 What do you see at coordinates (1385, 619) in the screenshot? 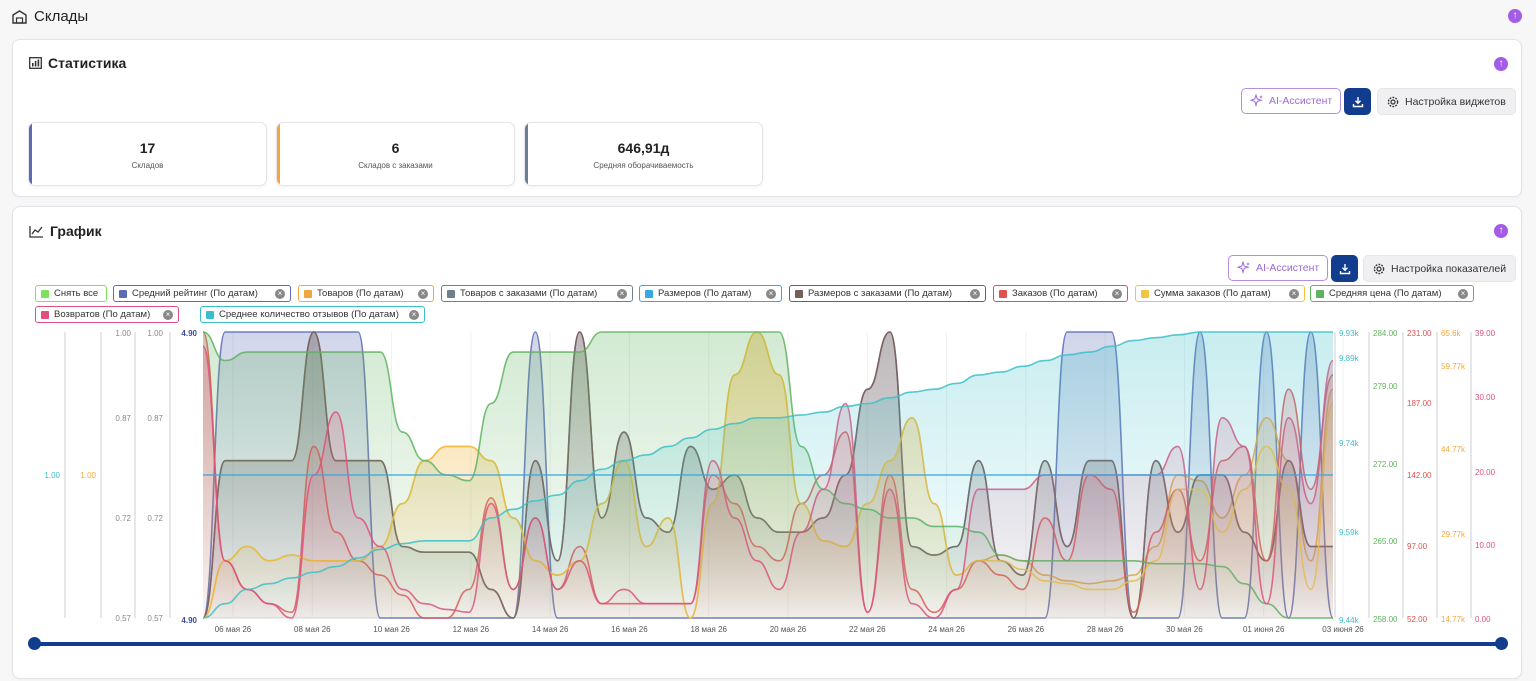
I see `y-tick-label: 258.00` at bounding box center [1385, 619].